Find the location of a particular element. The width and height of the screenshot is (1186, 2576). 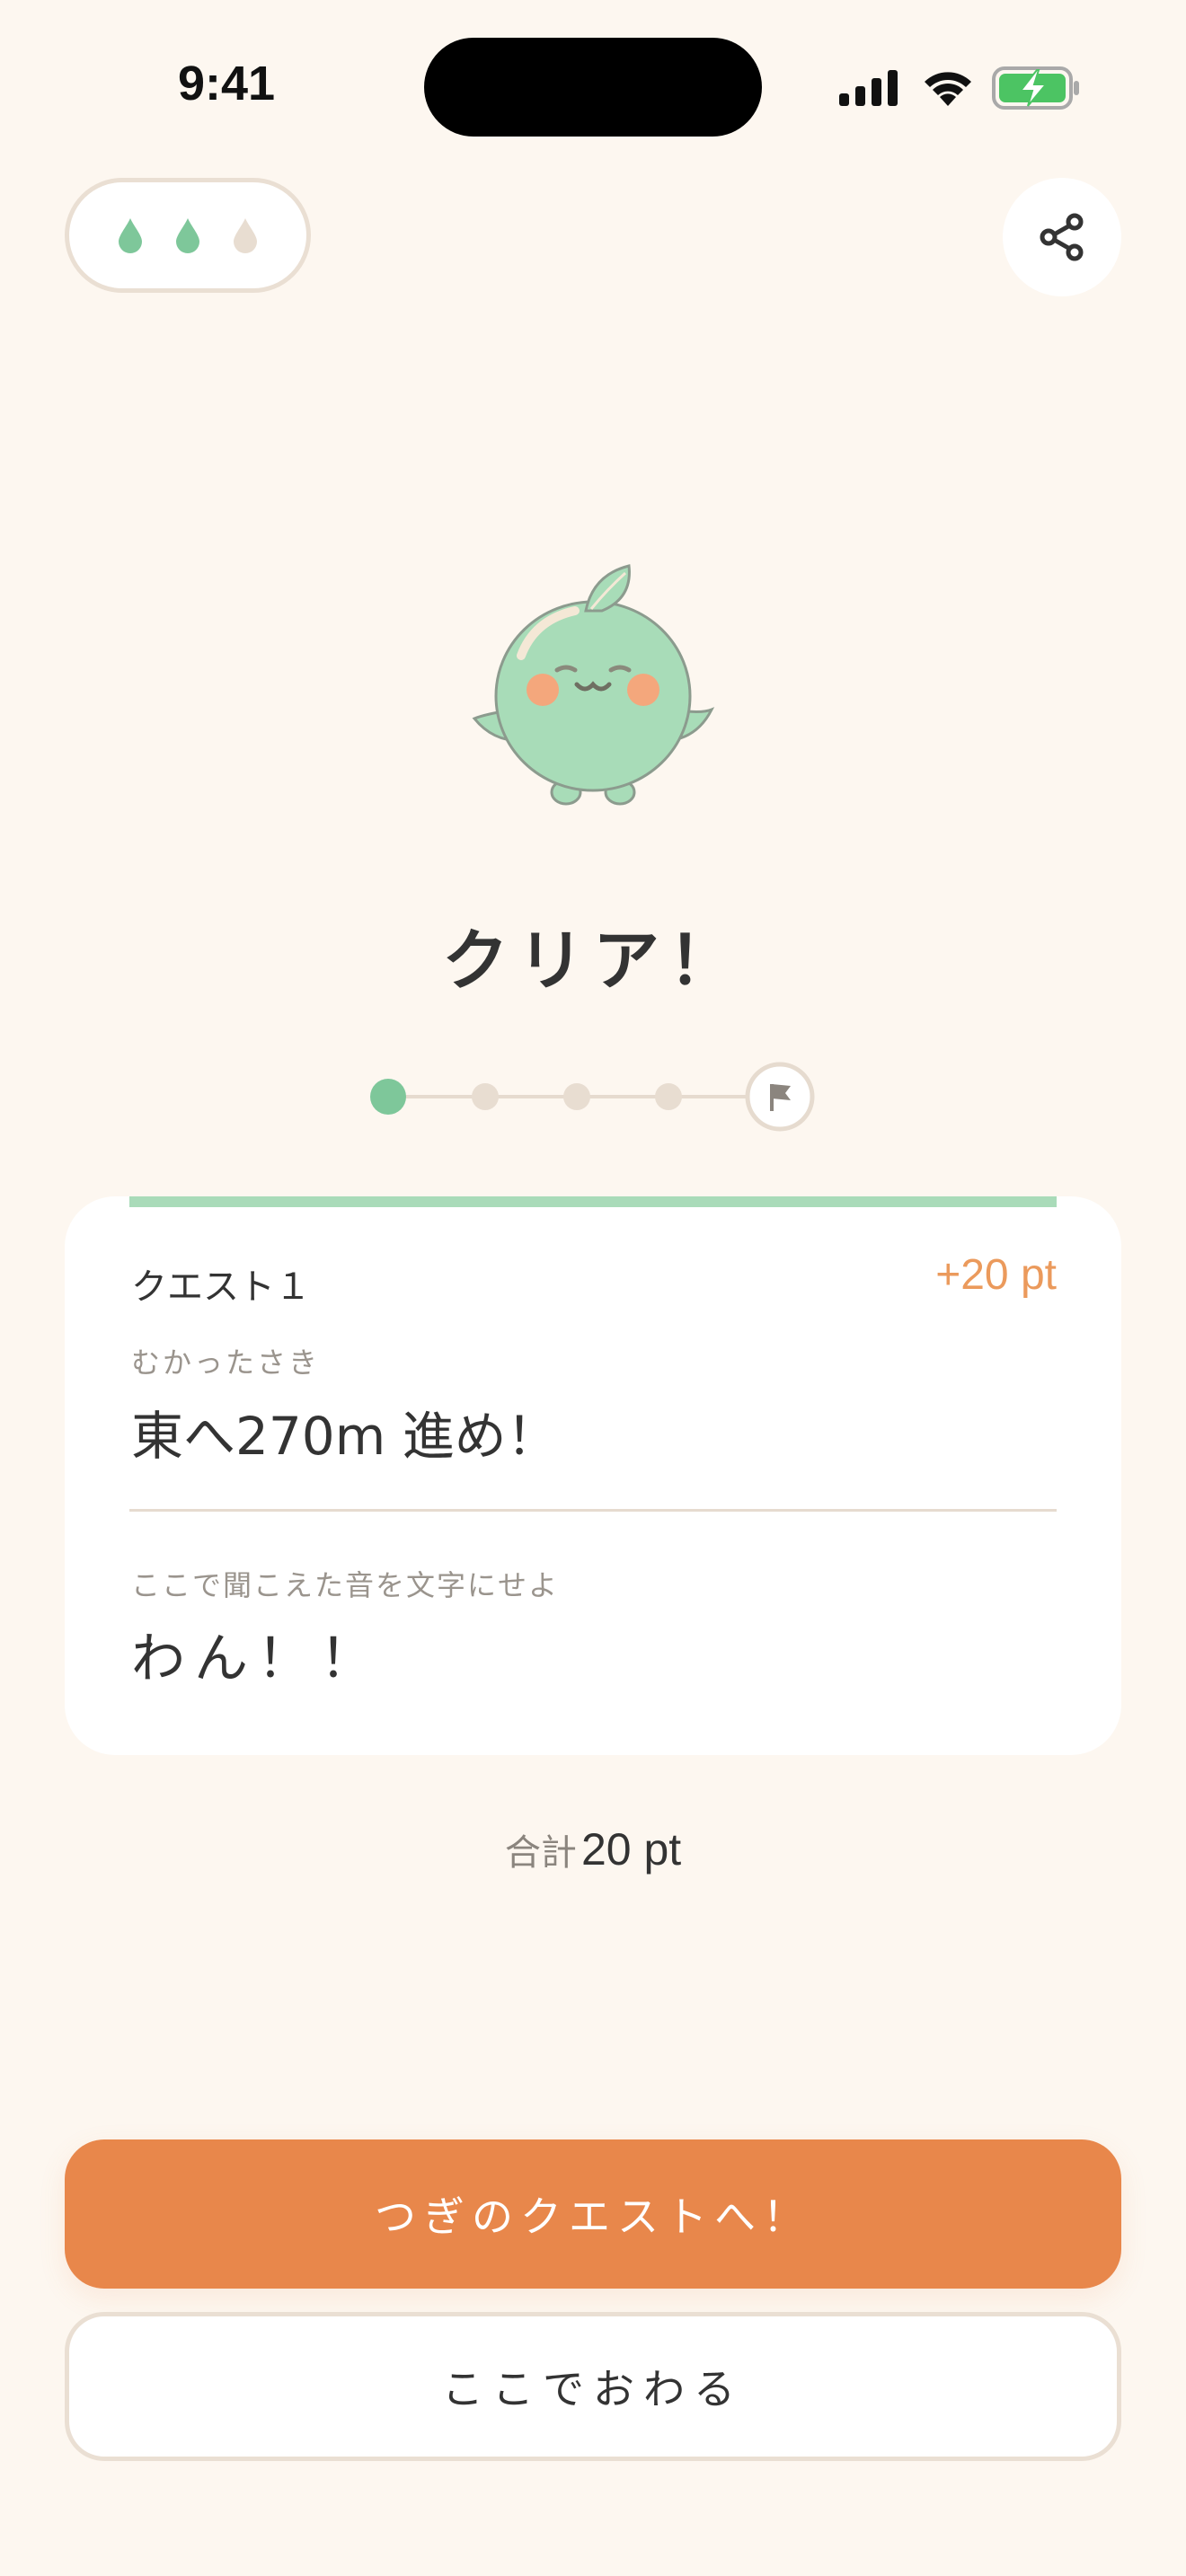

next-quest-label: つぎのクエストへ！ is located at coordinates (593, 2216).